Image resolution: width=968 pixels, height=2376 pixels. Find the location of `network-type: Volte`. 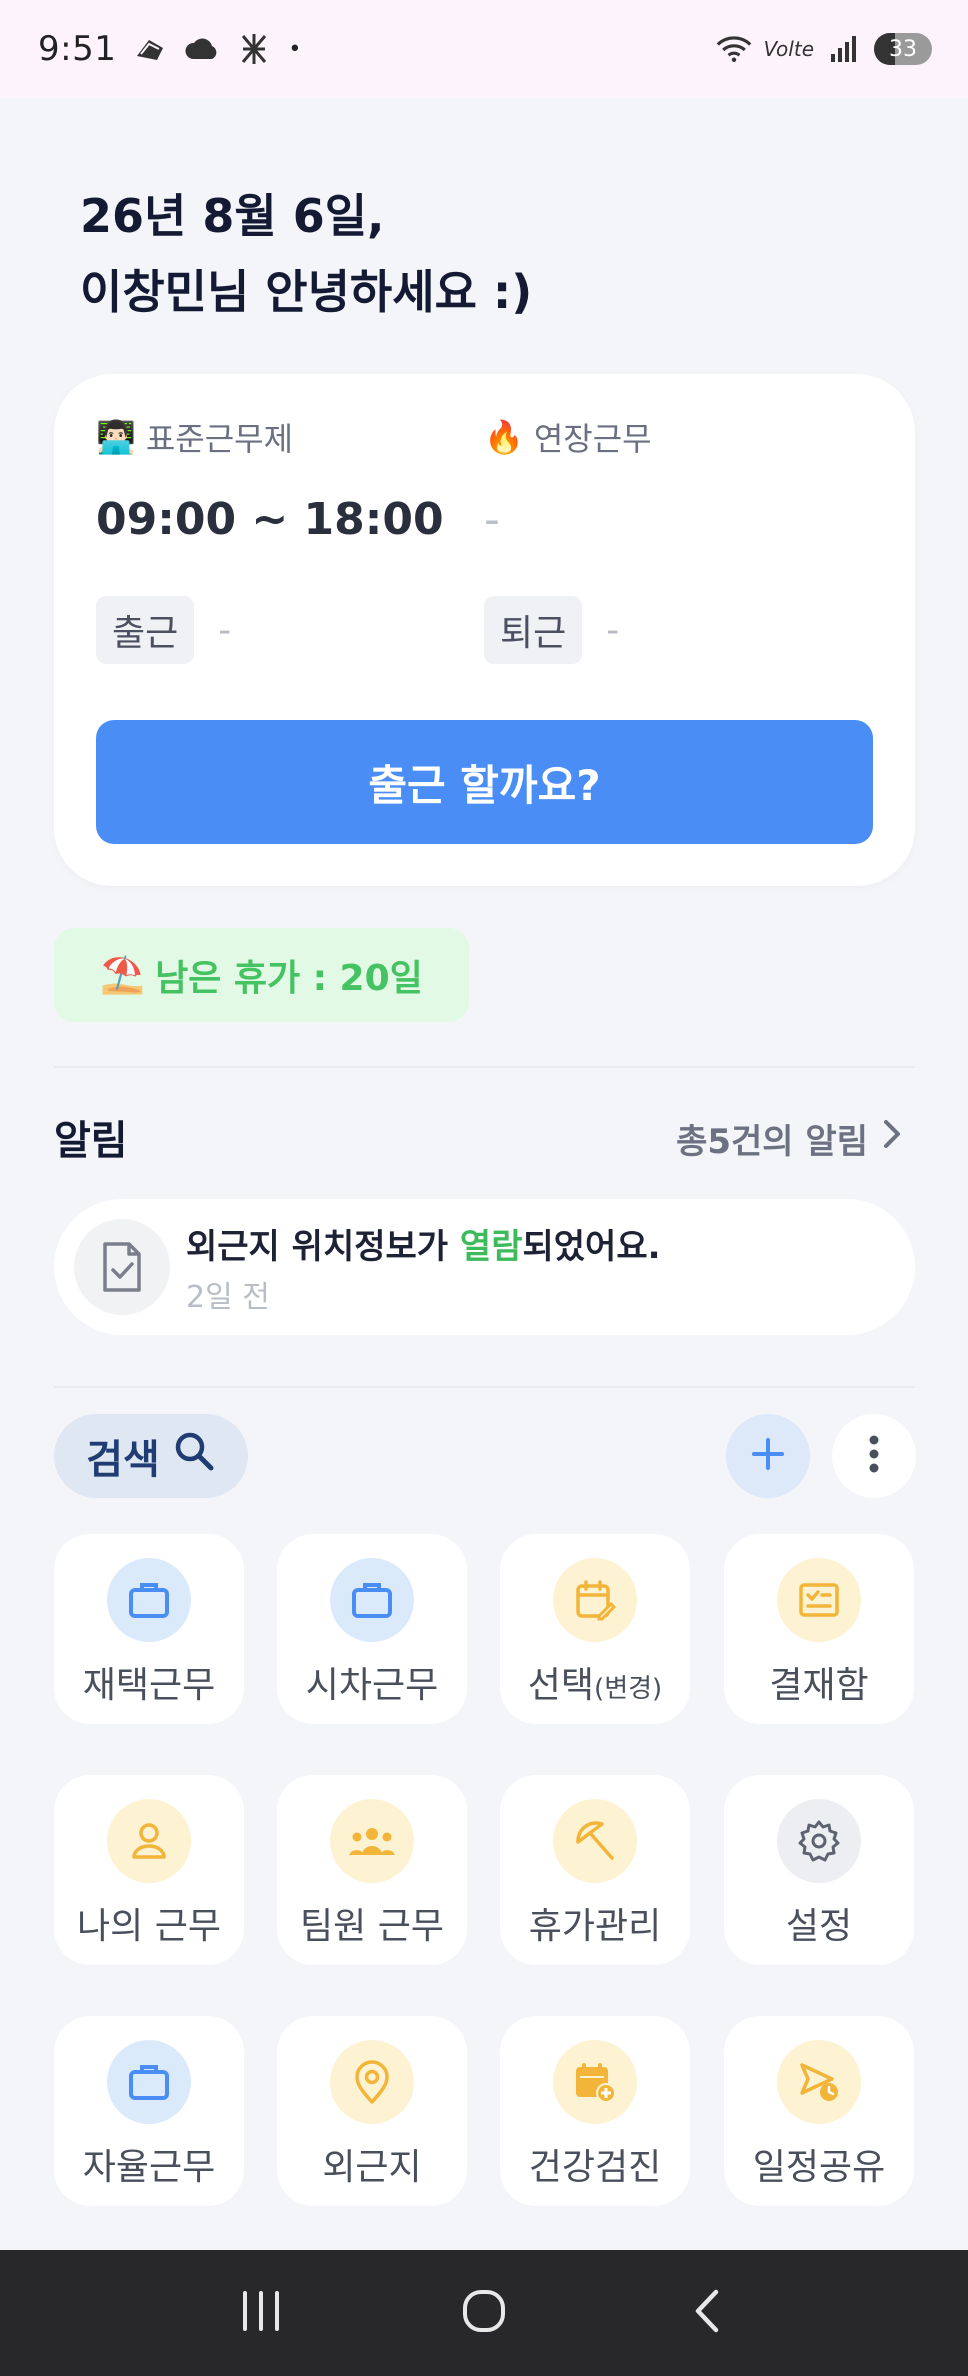

network-type: Volte is located at coordinates (788, 49).